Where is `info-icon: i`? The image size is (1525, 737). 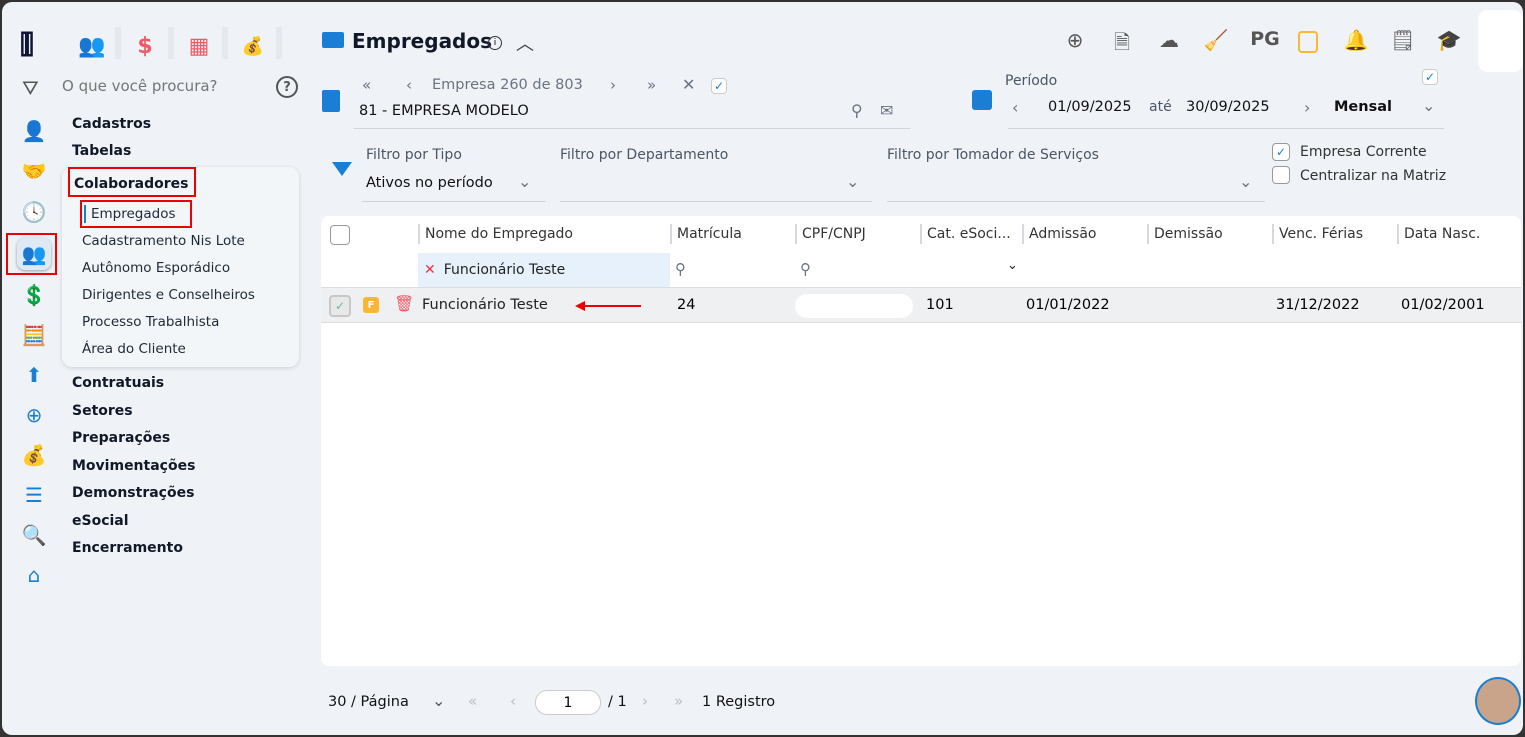
info-icon: i is located at coordinates (495, 43).